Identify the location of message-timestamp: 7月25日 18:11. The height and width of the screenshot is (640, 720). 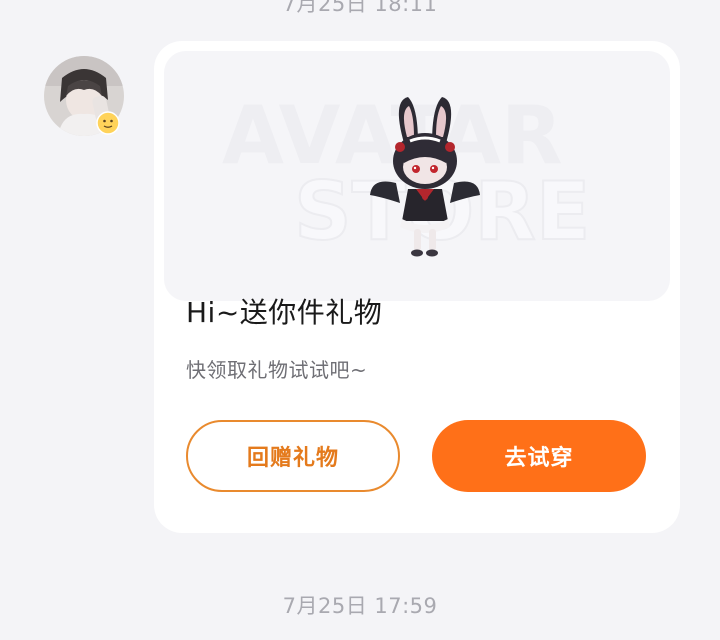
(360, 8).